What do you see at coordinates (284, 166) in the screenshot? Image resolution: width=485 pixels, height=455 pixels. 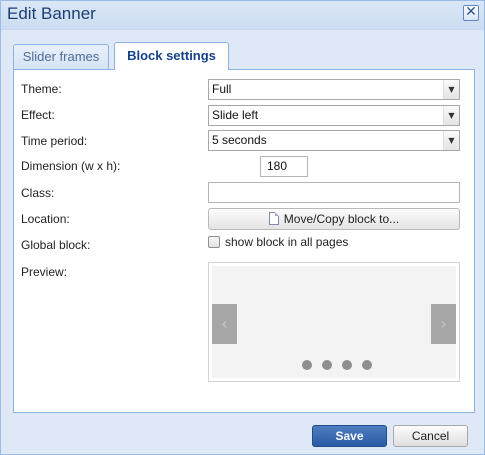 I see `dimension-width-input: 180` at bounding box center [284, 166].